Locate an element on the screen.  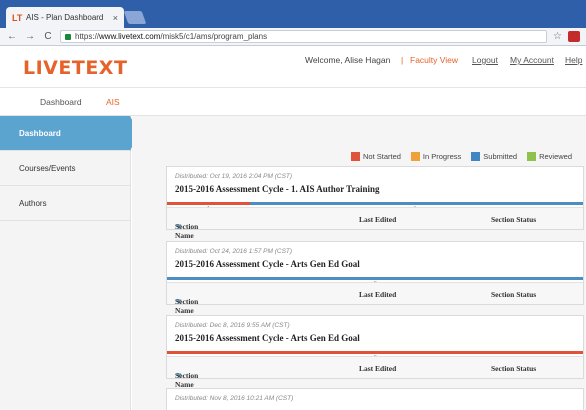
distributed-date: Distributed: Oct 24, 2016 1:57 PM (CST) is located at coordinates (234, 251).